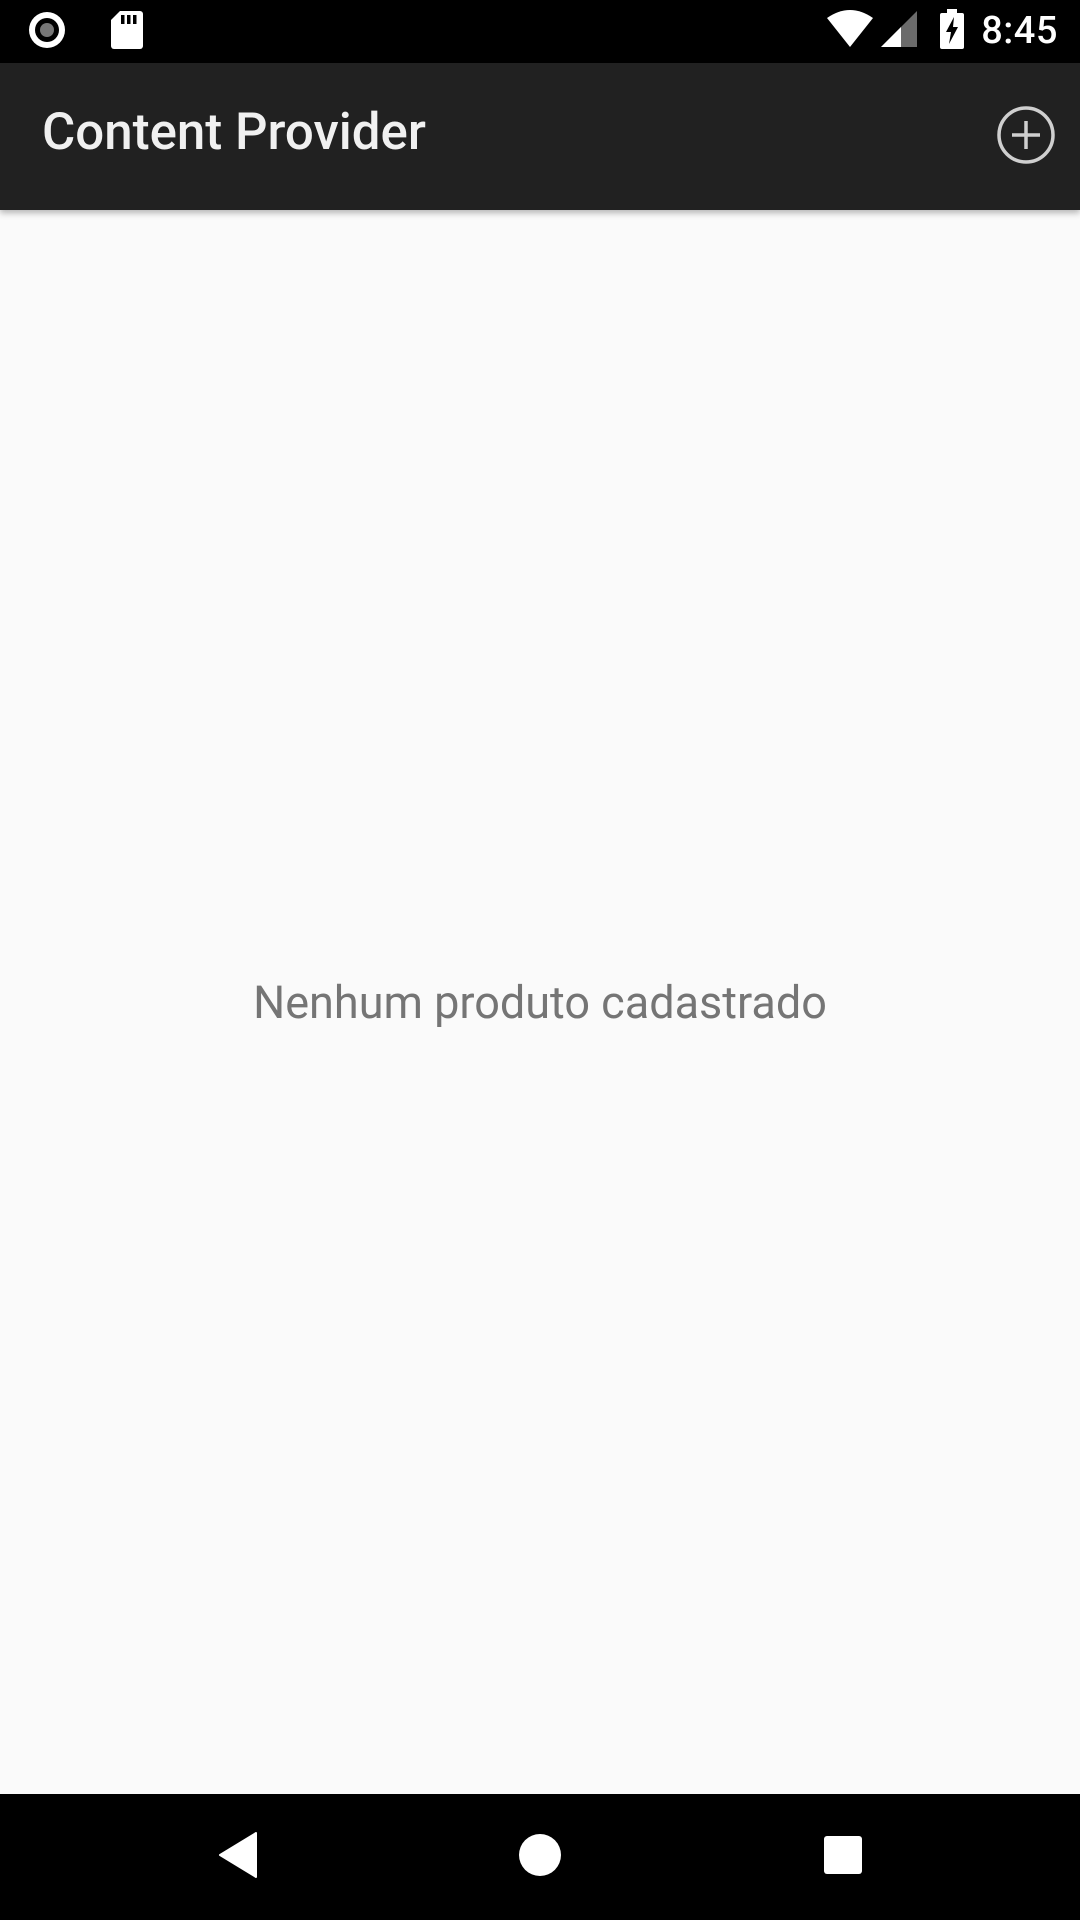 The image size is (1080, 1920). I want to click on home-button, so click(540, 1857).